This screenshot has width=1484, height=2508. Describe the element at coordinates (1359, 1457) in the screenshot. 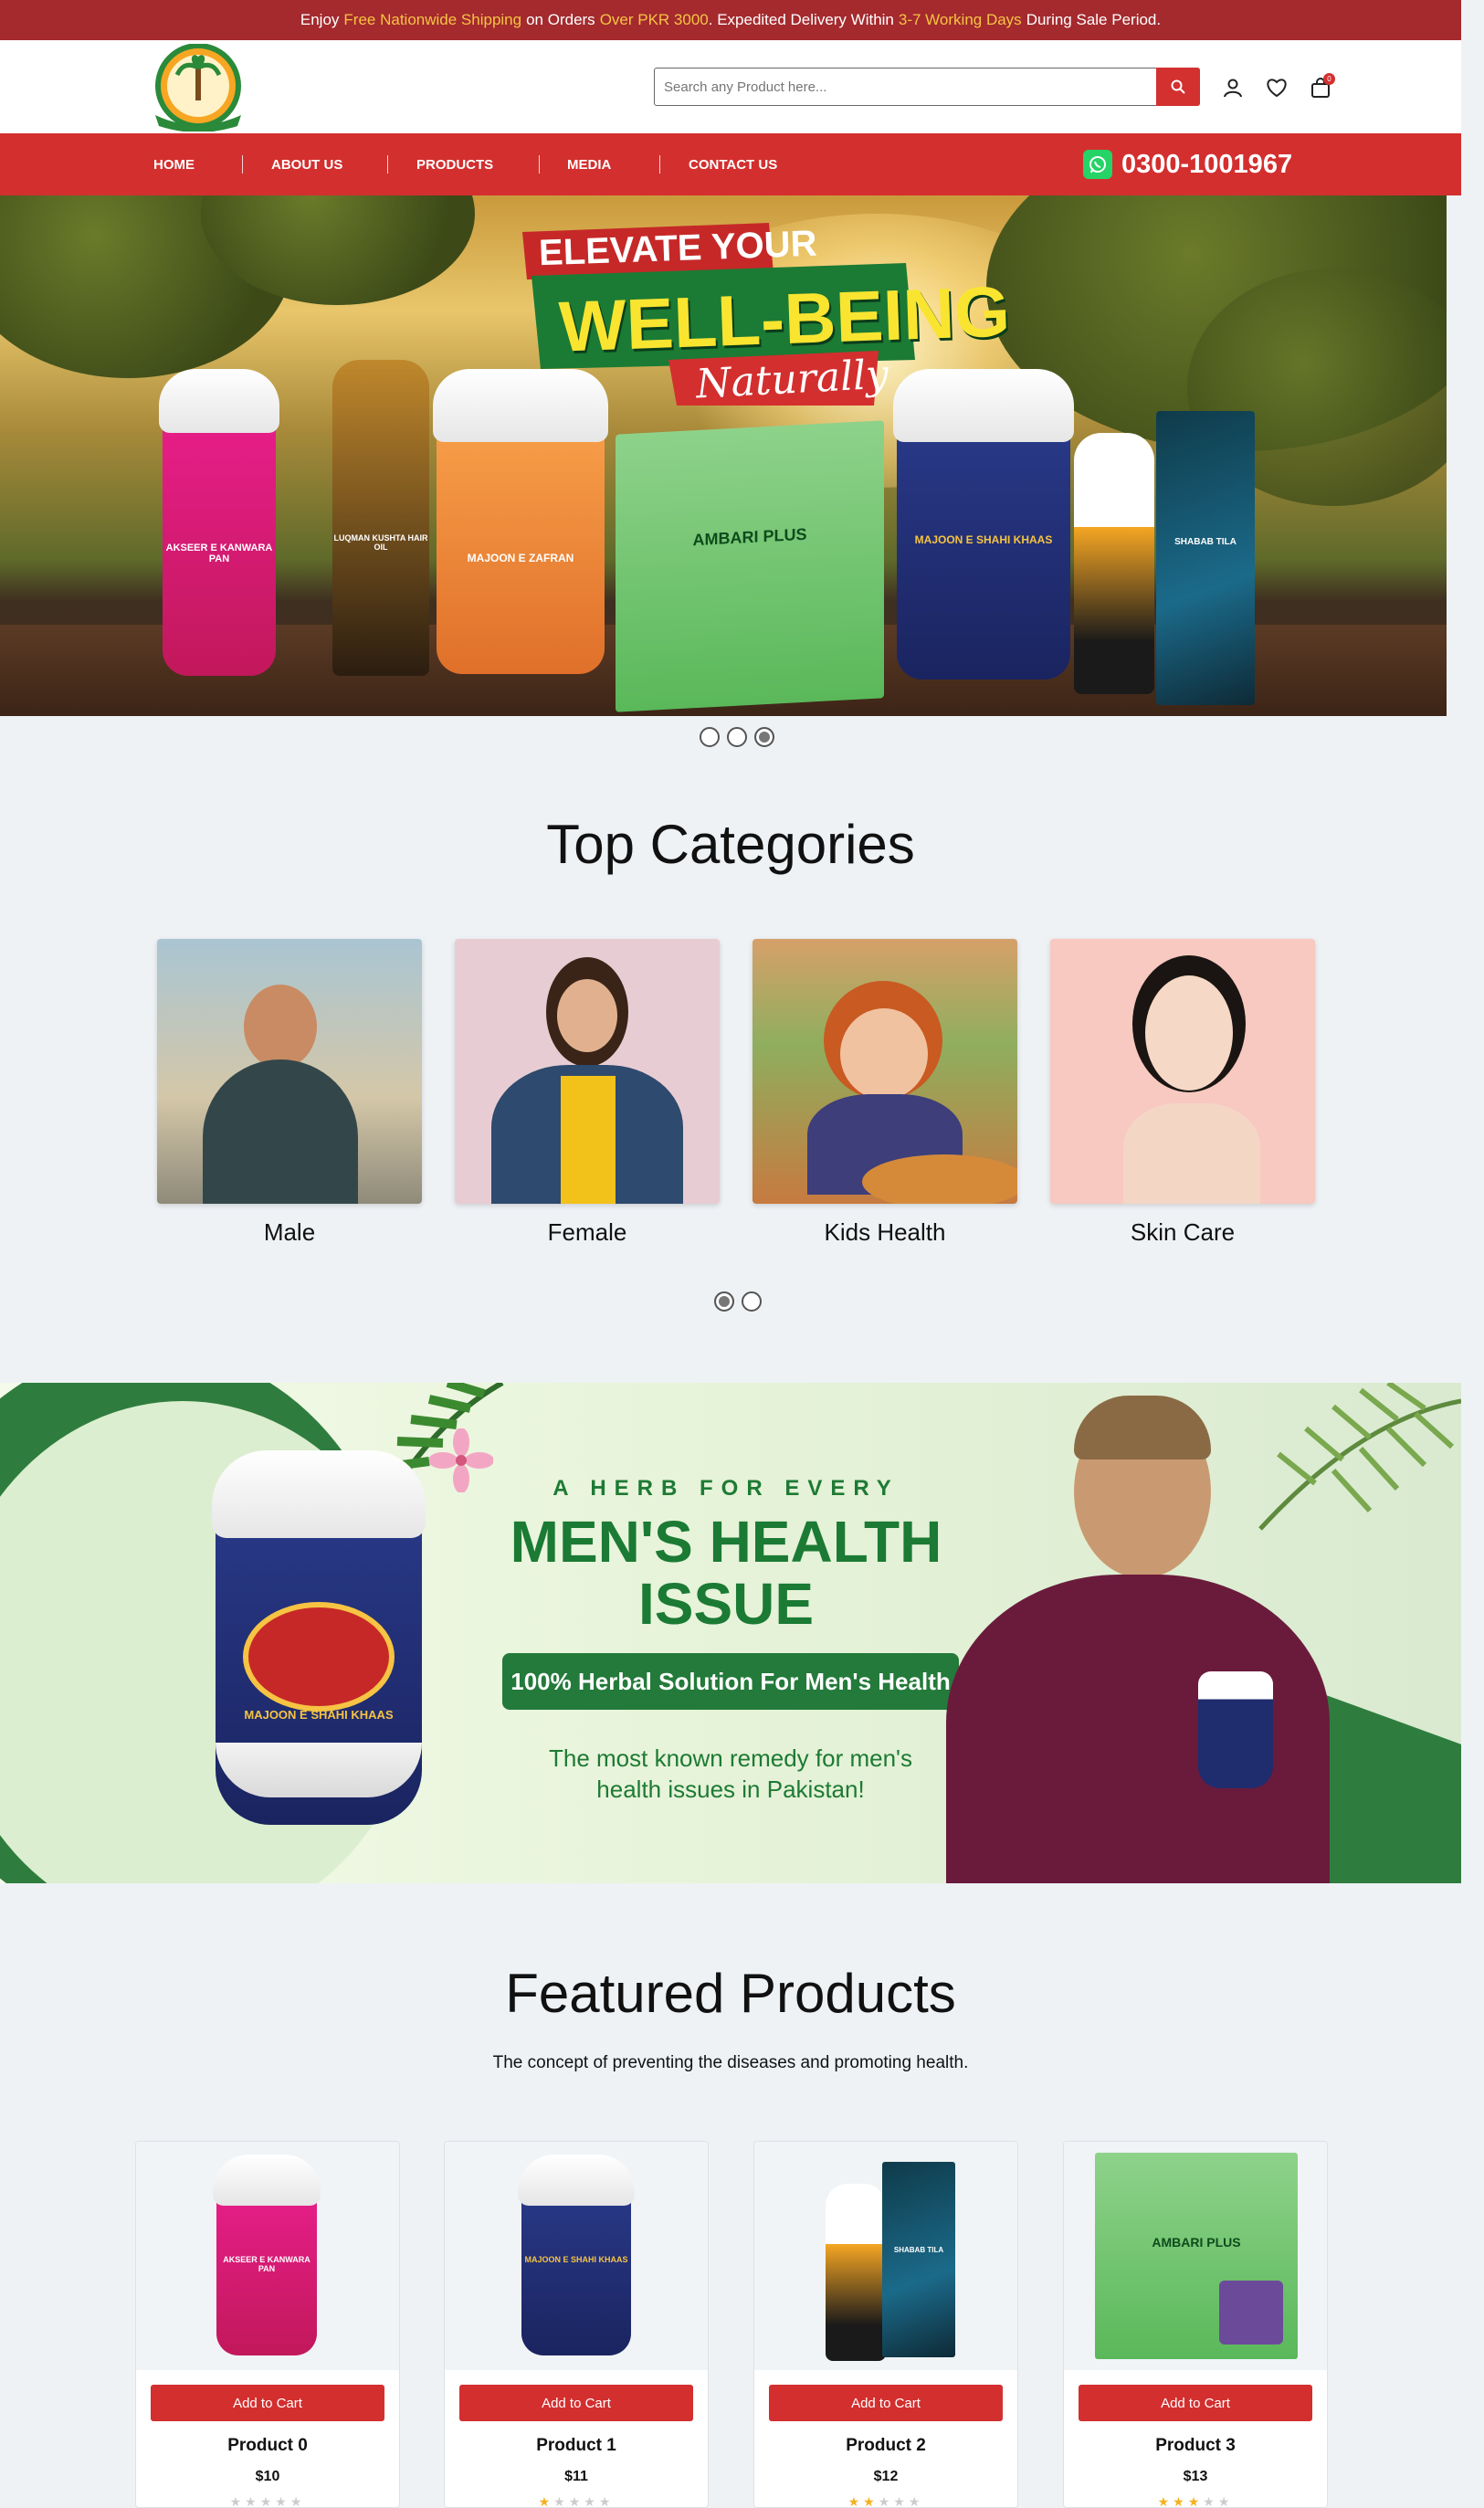

I see `palm-leaf-icon` at that location.